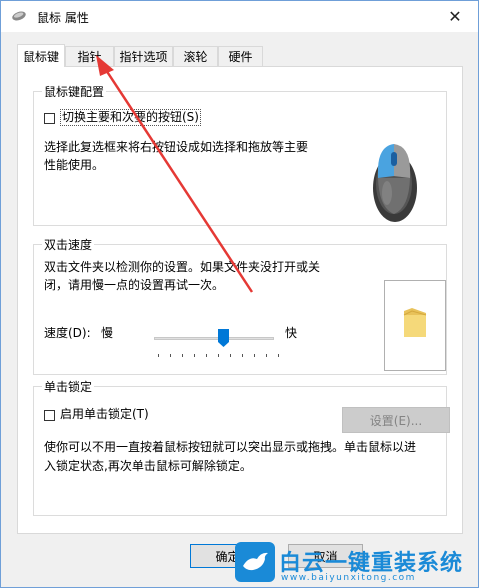 The height and width of the screenshot is (588, 479). What do you see at coordinates (176, 147) in the screenshot?
I see `button-config-desc-line1: 选择此复选框来将右按钮设成如选择和拖放等主要` at bounding box center [176, 147].